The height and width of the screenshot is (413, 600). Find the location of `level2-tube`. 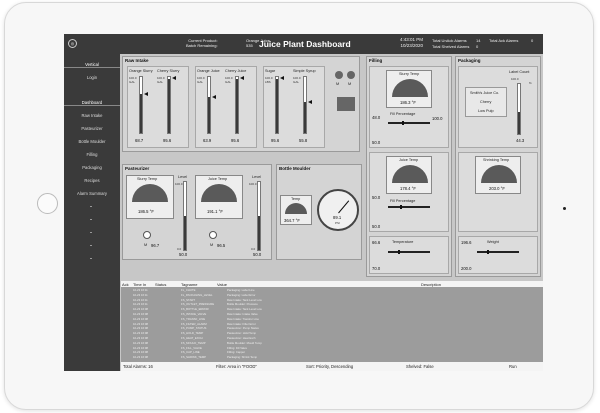

level2-tube is located at coordinates (259, 216).